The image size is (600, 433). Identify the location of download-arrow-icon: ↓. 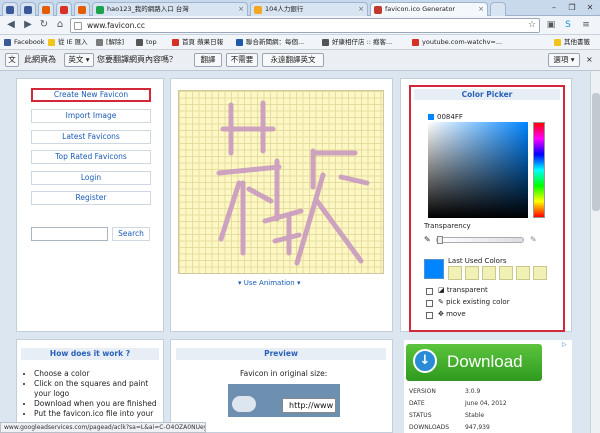
(425, 361).